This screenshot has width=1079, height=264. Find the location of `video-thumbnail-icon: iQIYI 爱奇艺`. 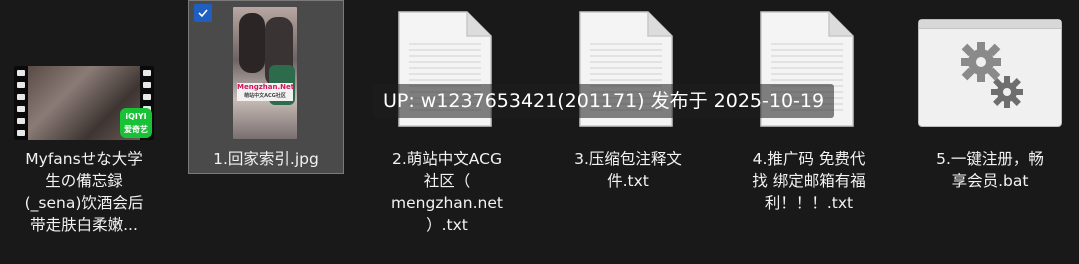

video-thumbnail-icon: iQIYI 爱奇艺 is located at coordinates (84, 103).